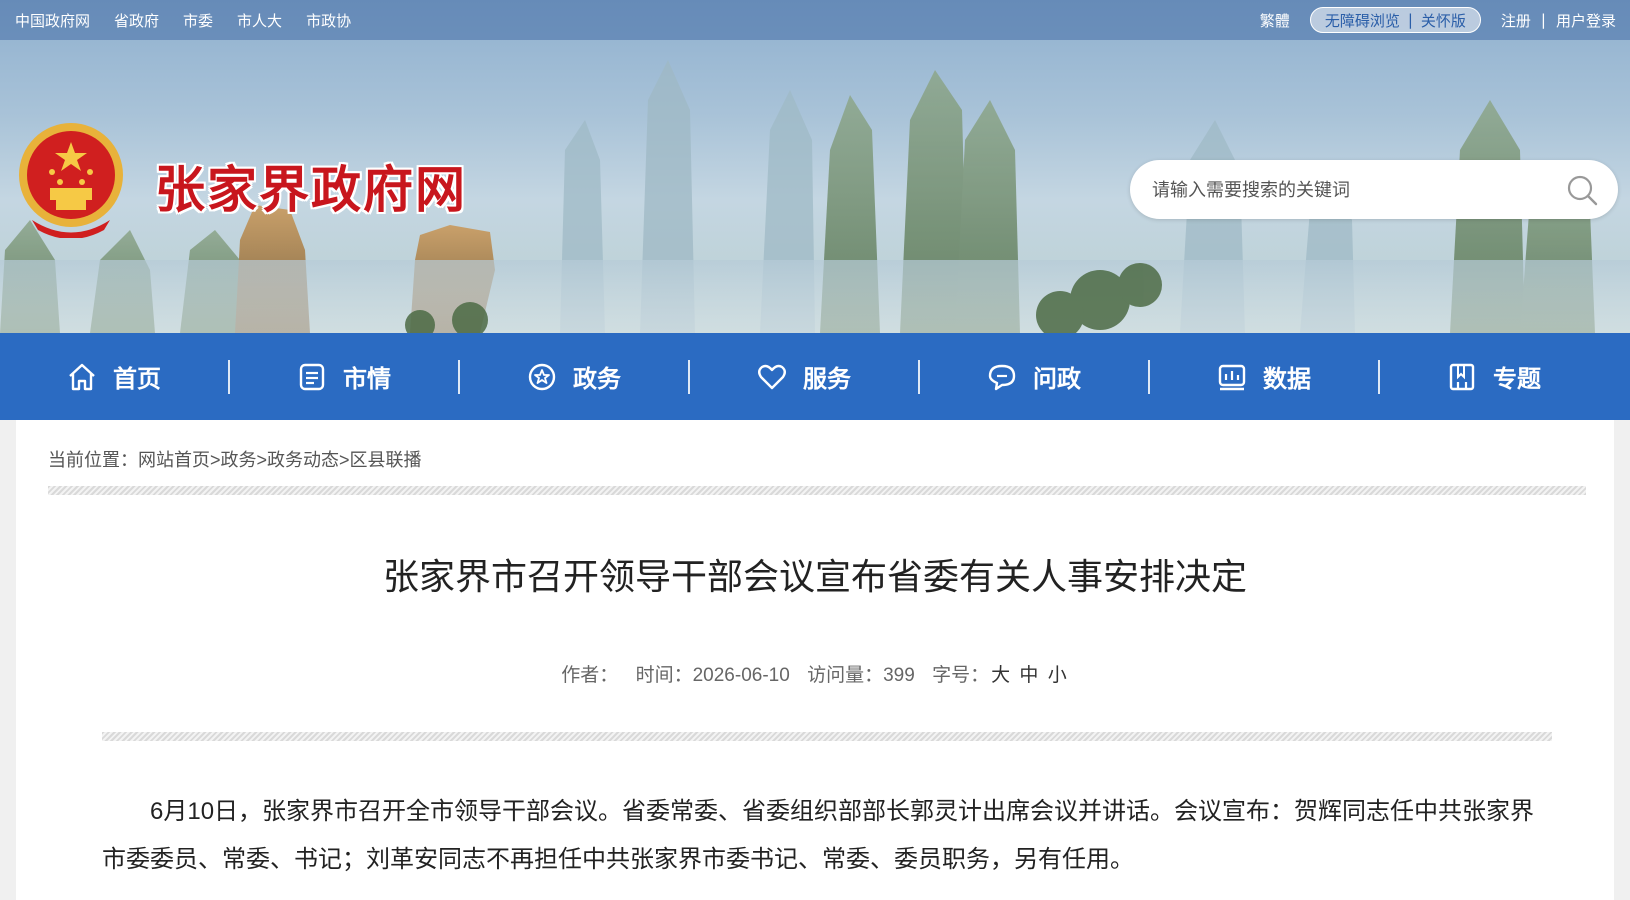  I want to click on nav-data: 数据, so click(1264, 376).